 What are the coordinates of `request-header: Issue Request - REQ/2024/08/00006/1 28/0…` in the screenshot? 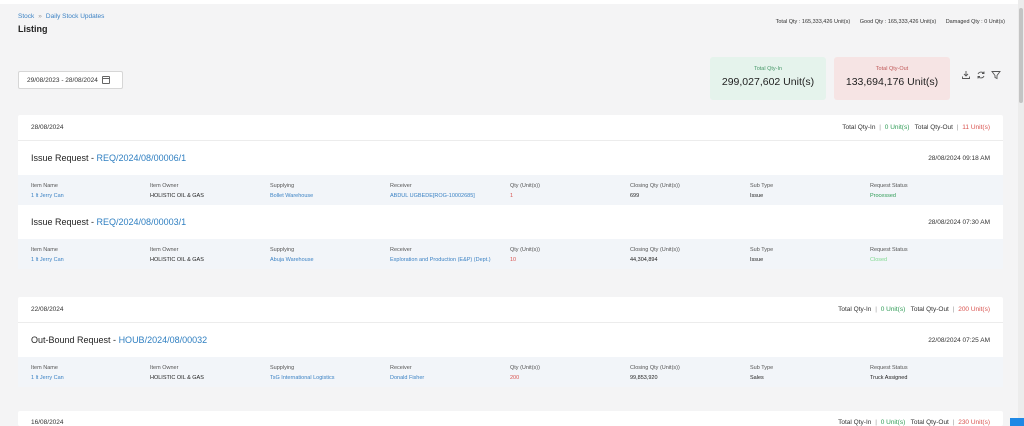 It's located at (510, 158).